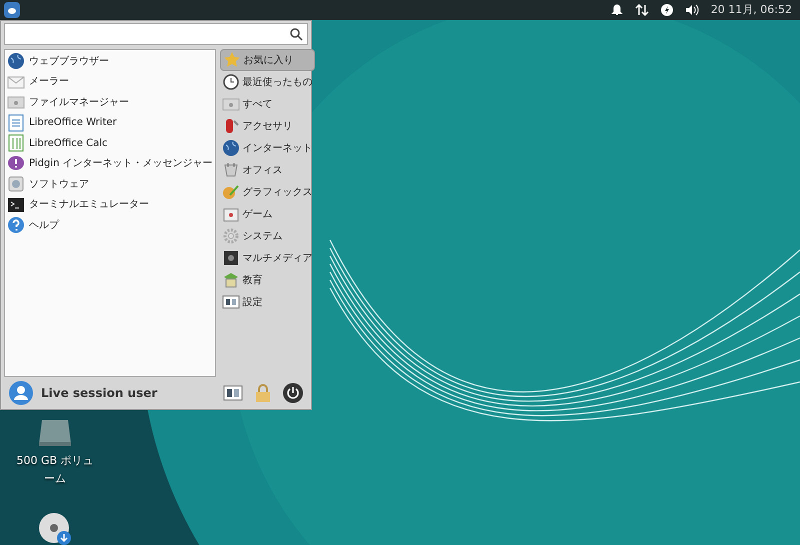 This screenshot has width=800, height=545. I want to click on education-icon, so click(231, 280).